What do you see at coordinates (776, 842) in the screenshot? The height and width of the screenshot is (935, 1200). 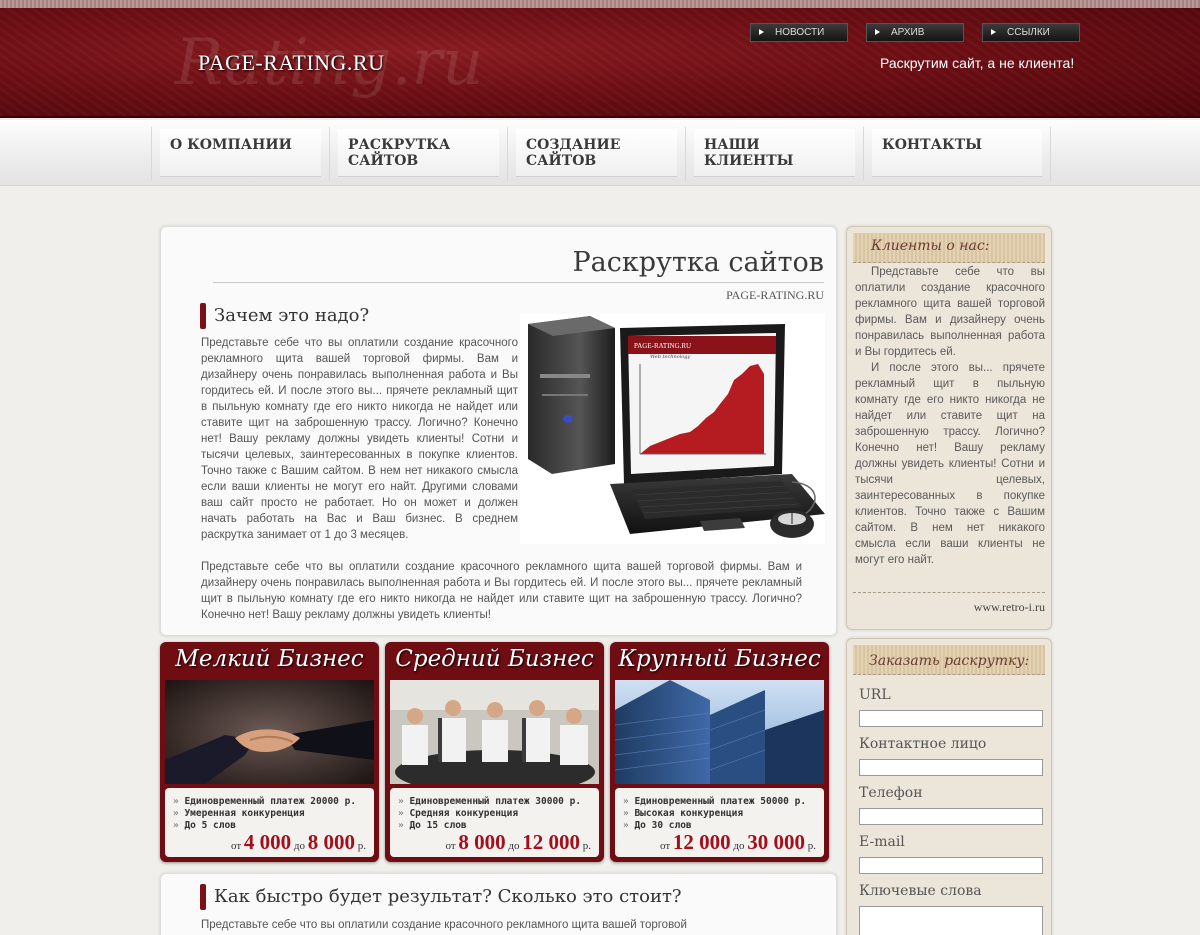 I see `price-to: 30 000` at bounding box center [776, 842].